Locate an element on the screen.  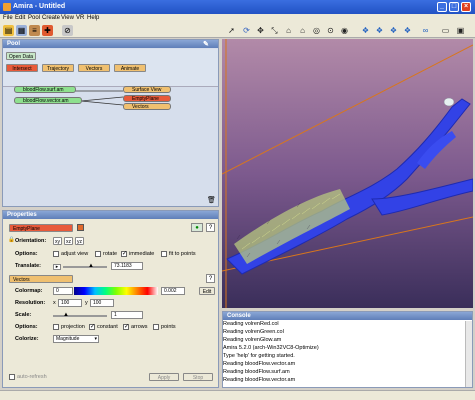
orientation-xz-button: xz is located at coordinates (68, 241).